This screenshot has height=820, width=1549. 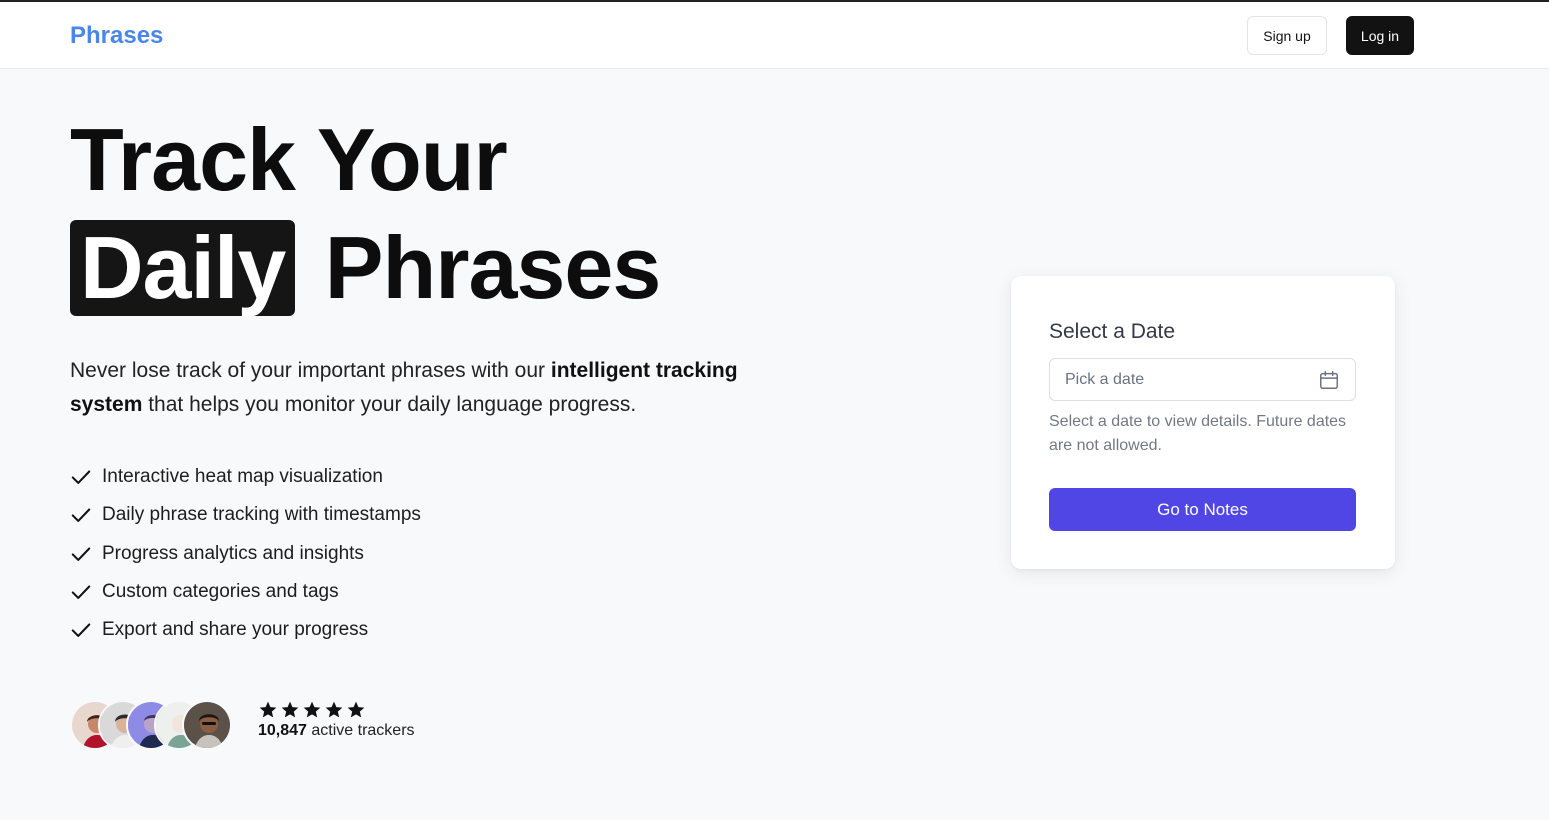 What do you see at coordinates (233, 553) in the screenshot?
I see `feature-label: Progress analytics and insights` at bounding box center [233, 553].